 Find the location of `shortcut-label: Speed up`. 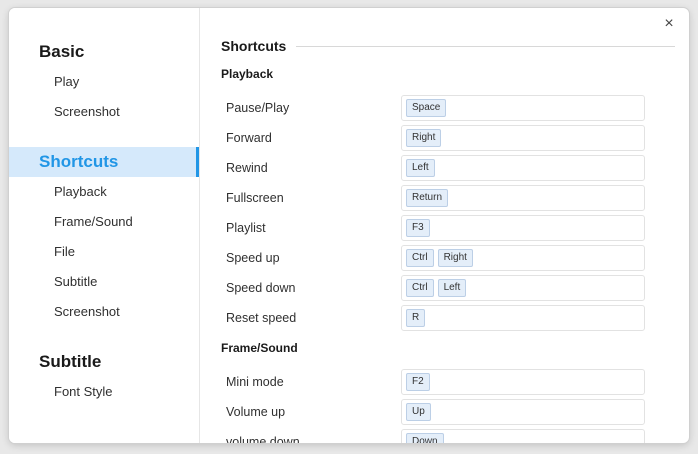

shortcut-label: Speed up is located at coordinates (253, 258).